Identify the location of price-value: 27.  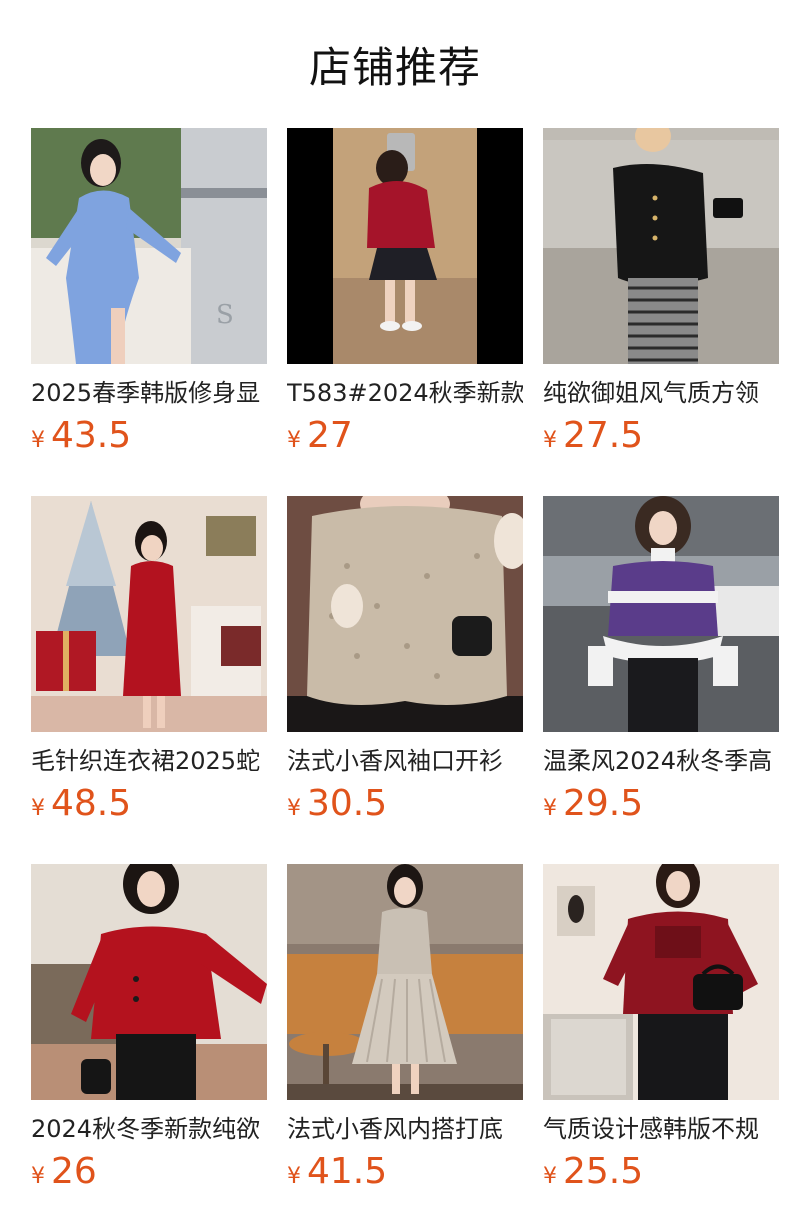
(330, 435).